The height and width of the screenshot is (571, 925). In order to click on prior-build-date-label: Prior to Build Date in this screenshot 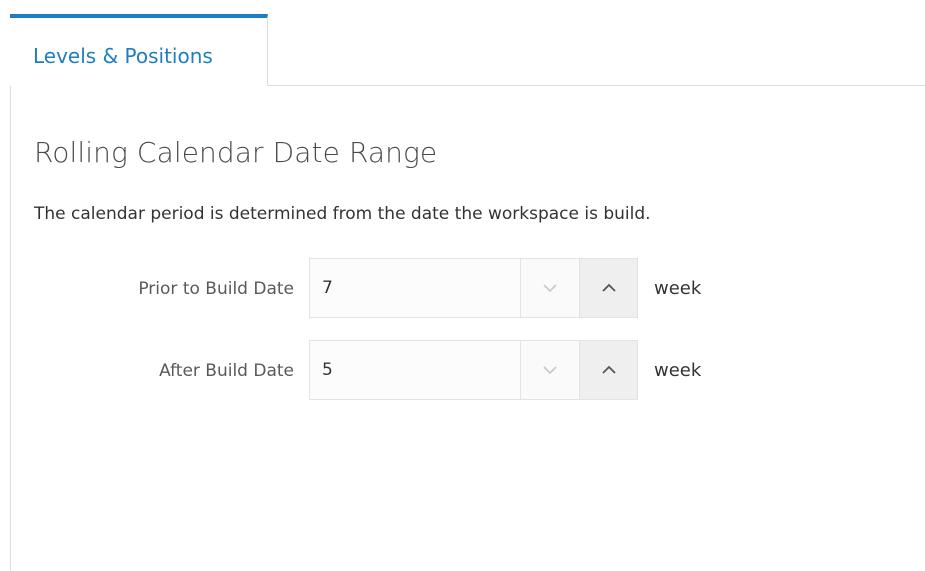, I will do `click(216, 289)`.